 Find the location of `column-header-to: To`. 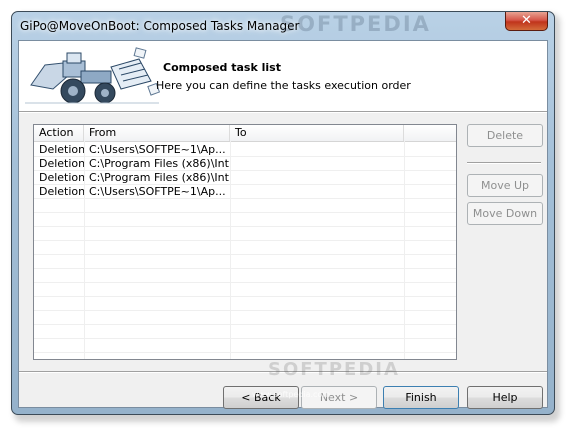

column-header-to: To is located at coordinates (317, 133).